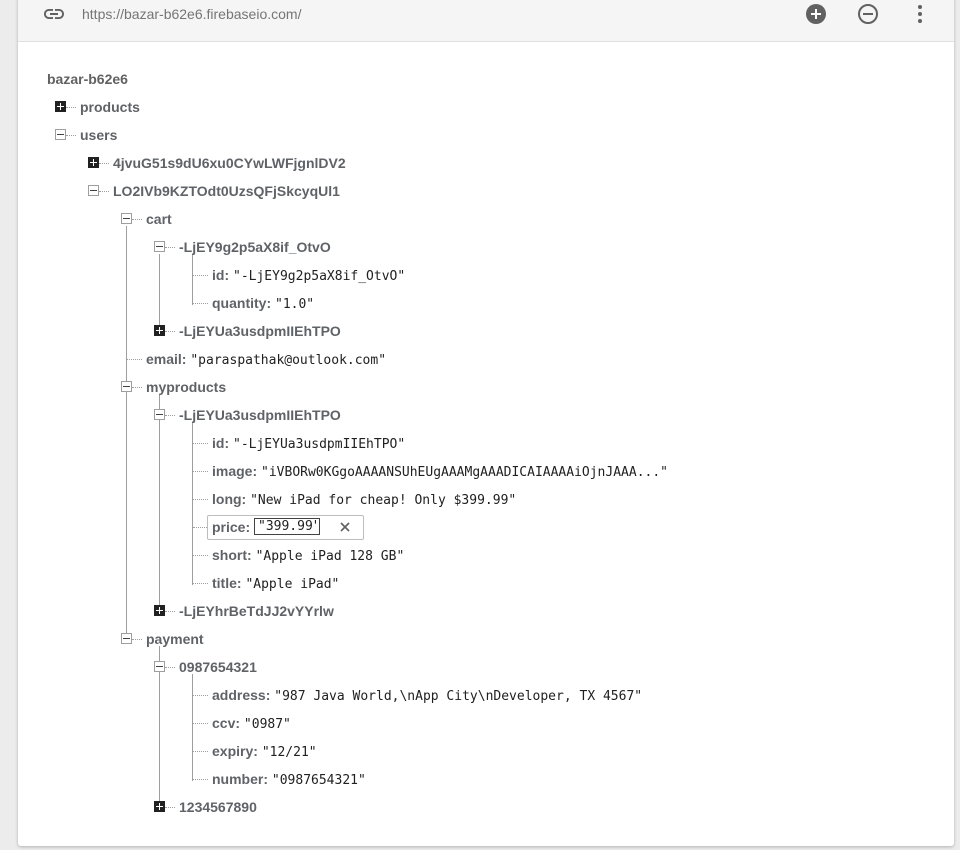 The width and height of the screenshot is (960, 850). What do you see at coordinates (229, 499) in the screenshot?
I see `leaf-key: long:` at bounding box center [229, 499].